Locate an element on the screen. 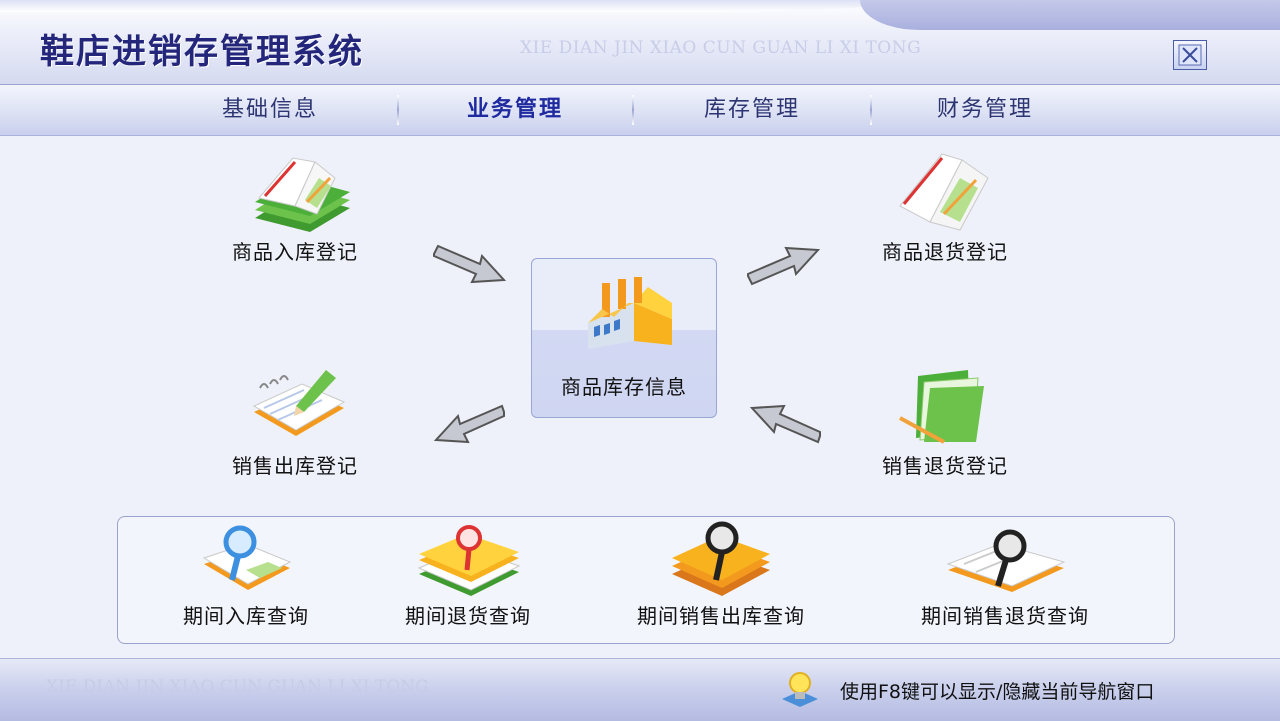 Image resolution: width=1280 pixels, height=721 pixels. query-sales-return: 期间销售退货查询 is located at coordinates (1005, 576).